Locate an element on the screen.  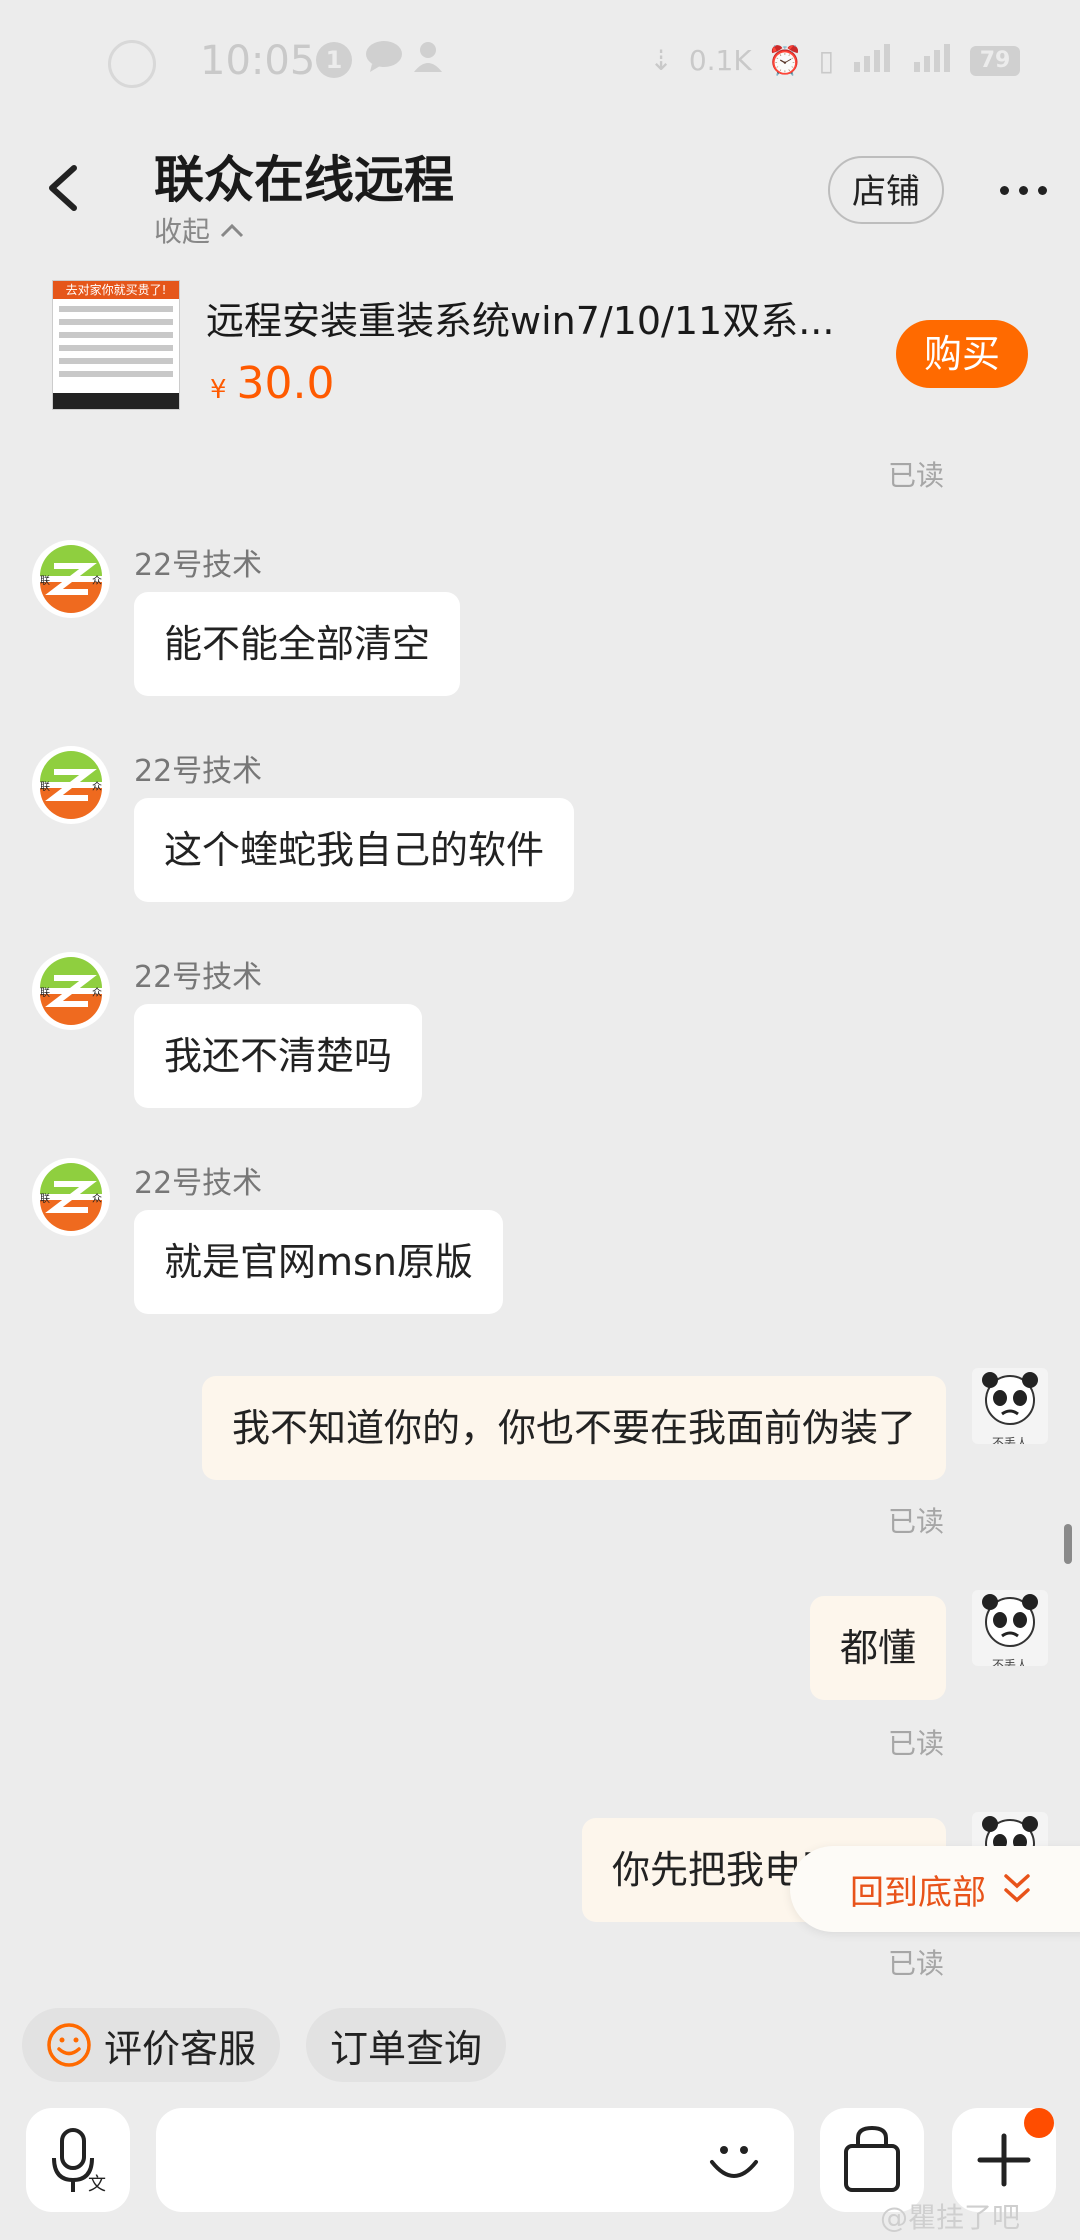
status-time: 10:05 is located at coordinates (258, 61).